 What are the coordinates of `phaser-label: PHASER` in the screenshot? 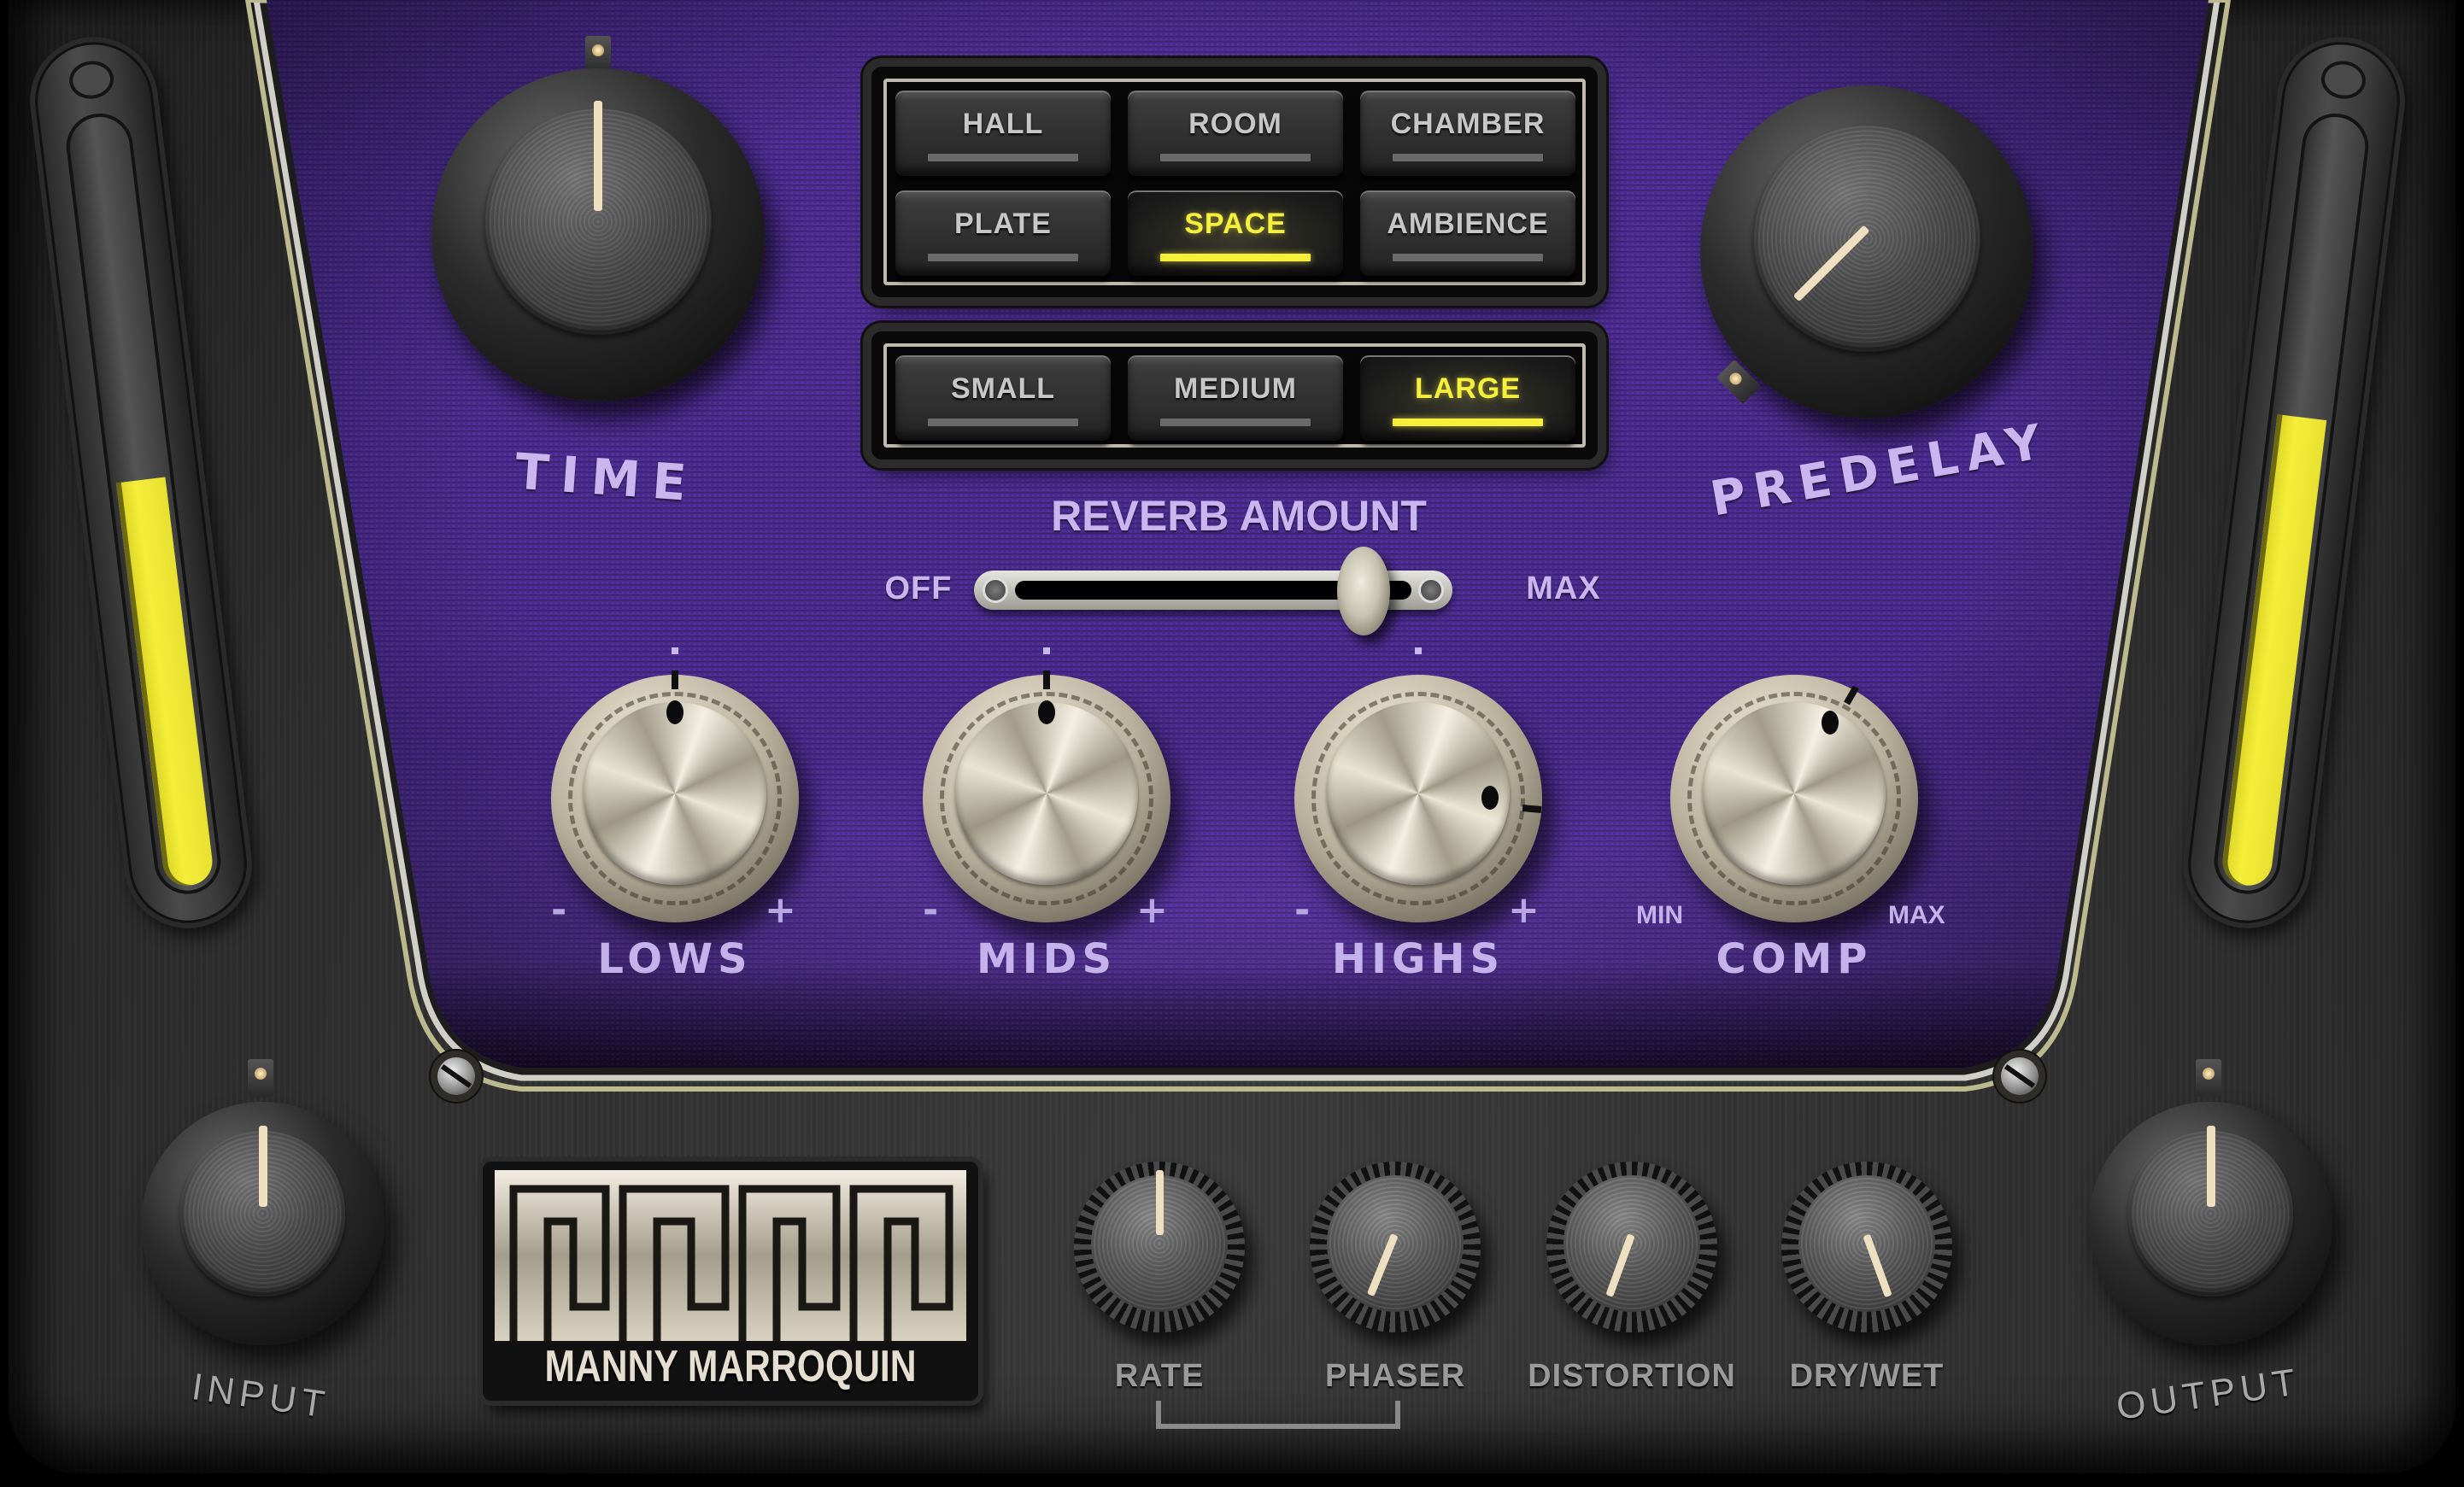 It's located at (1395, 1376).